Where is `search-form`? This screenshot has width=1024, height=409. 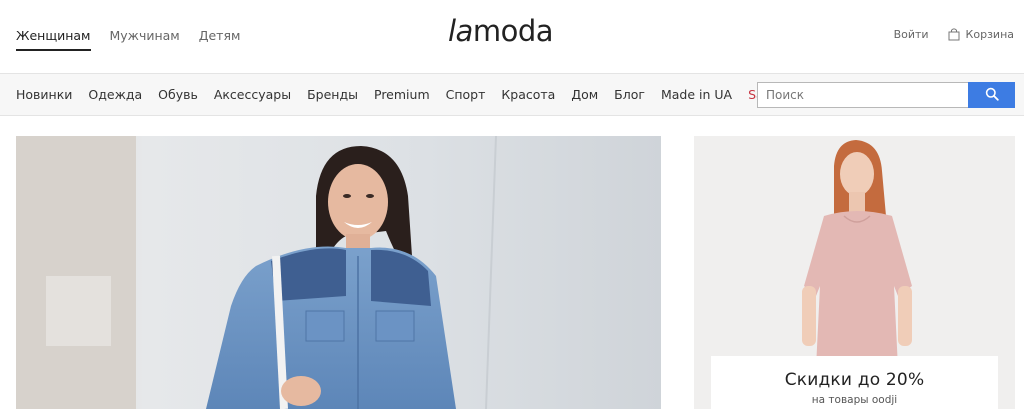 search-form is located at coordinates (886, 95).